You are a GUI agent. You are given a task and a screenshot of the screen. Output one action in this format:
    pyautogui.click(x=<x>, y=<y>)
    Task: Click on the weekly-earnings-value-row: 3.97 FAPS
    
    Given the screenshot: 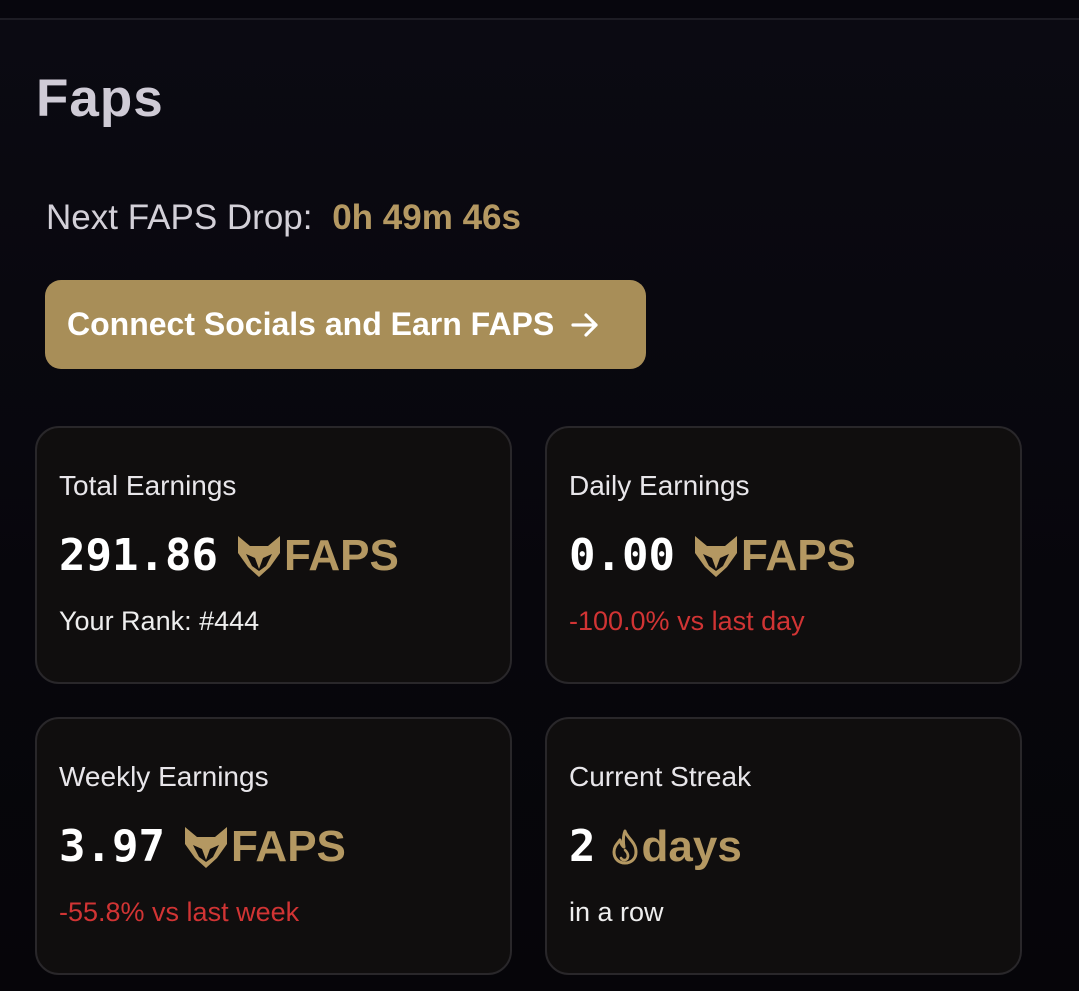 What is the action you would take?
    pyautogui.click(x=202, y=846)
    